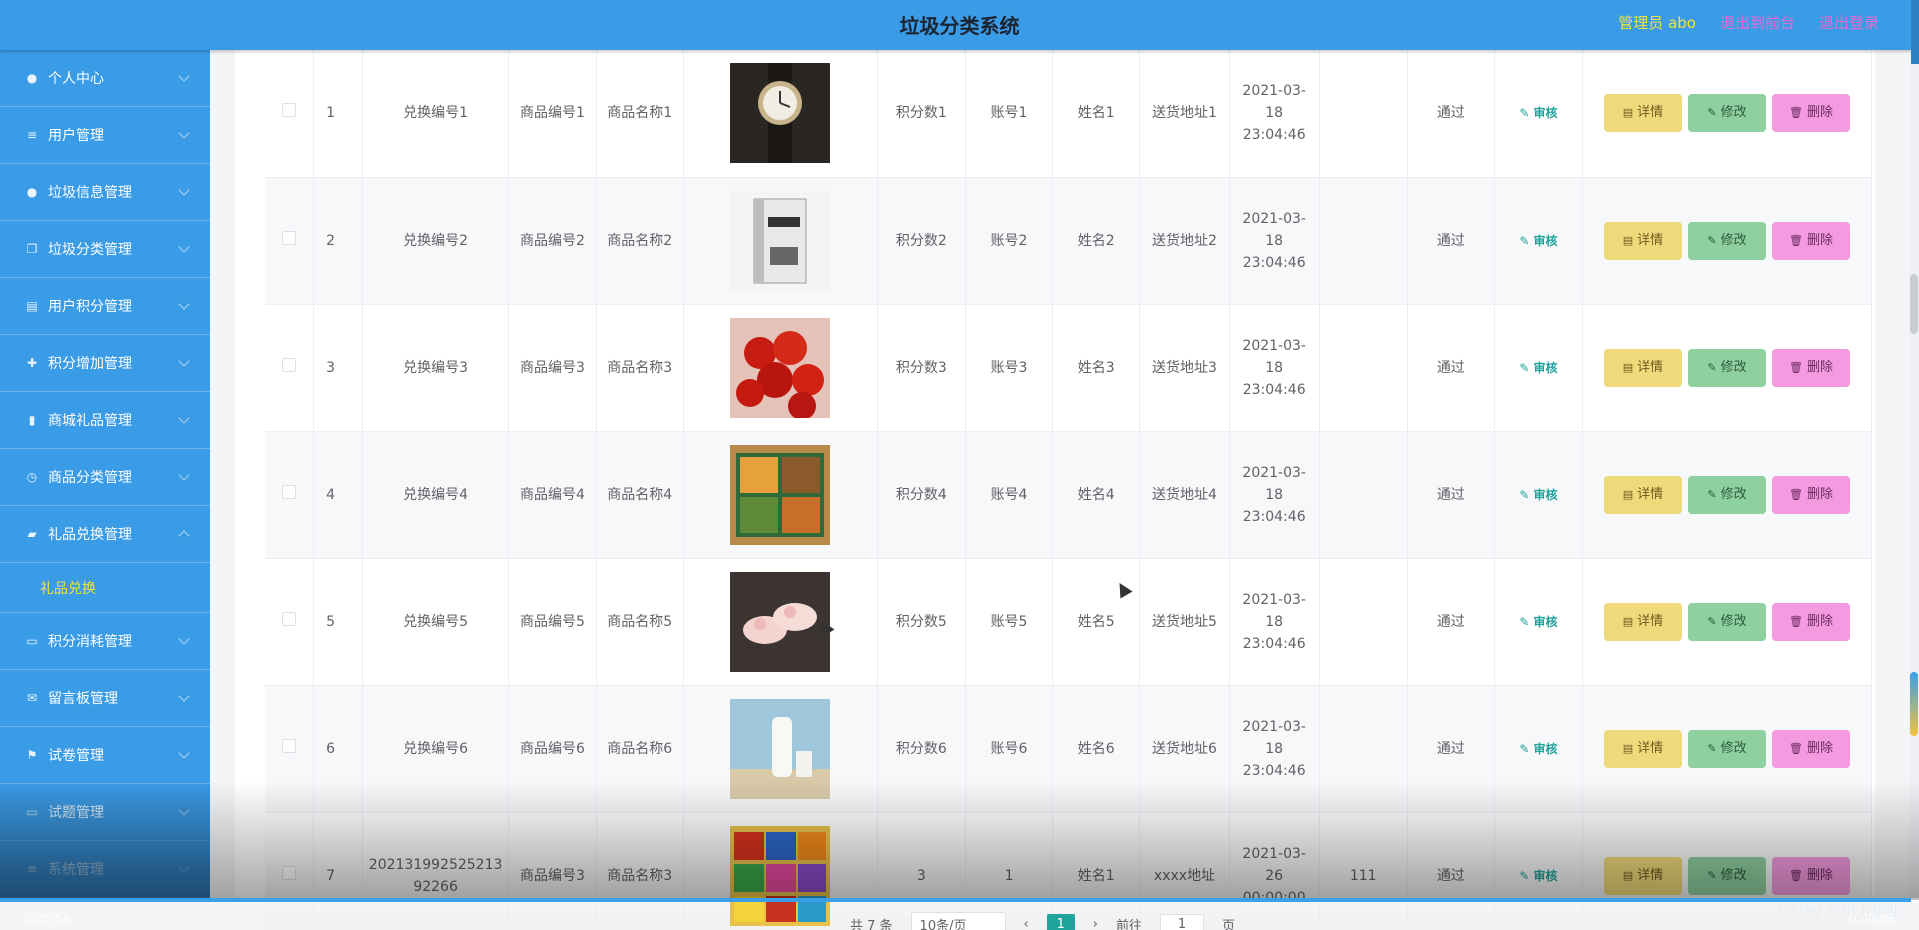 The height and width of the screenshot is (930, 1919). Describe the element at coordinates (105, 588) in the screenshot. I see `submenu-item-gift-exchange: 礼品兑换` at that location.